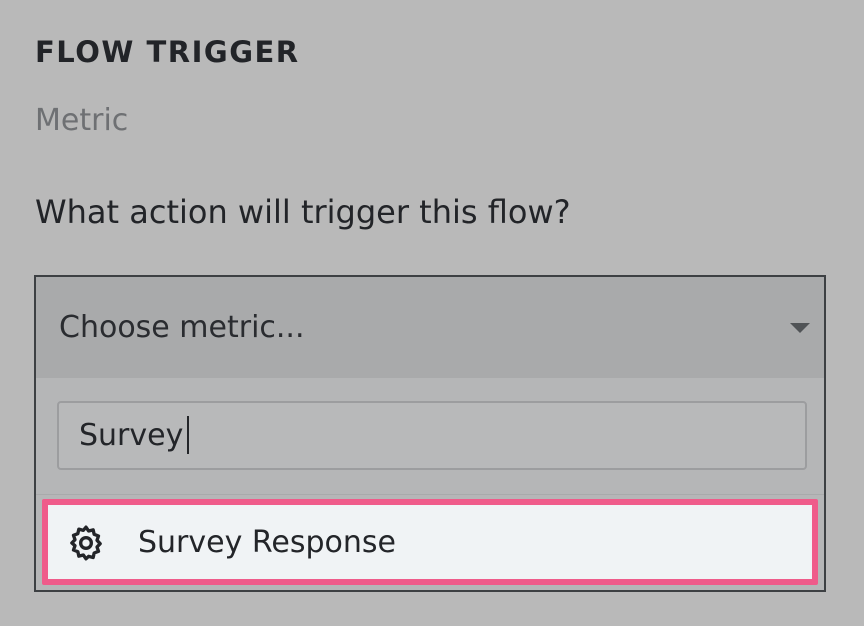  I want to click on flow-trigger-heading: FLOW TRIGGER, so click(167, 52).